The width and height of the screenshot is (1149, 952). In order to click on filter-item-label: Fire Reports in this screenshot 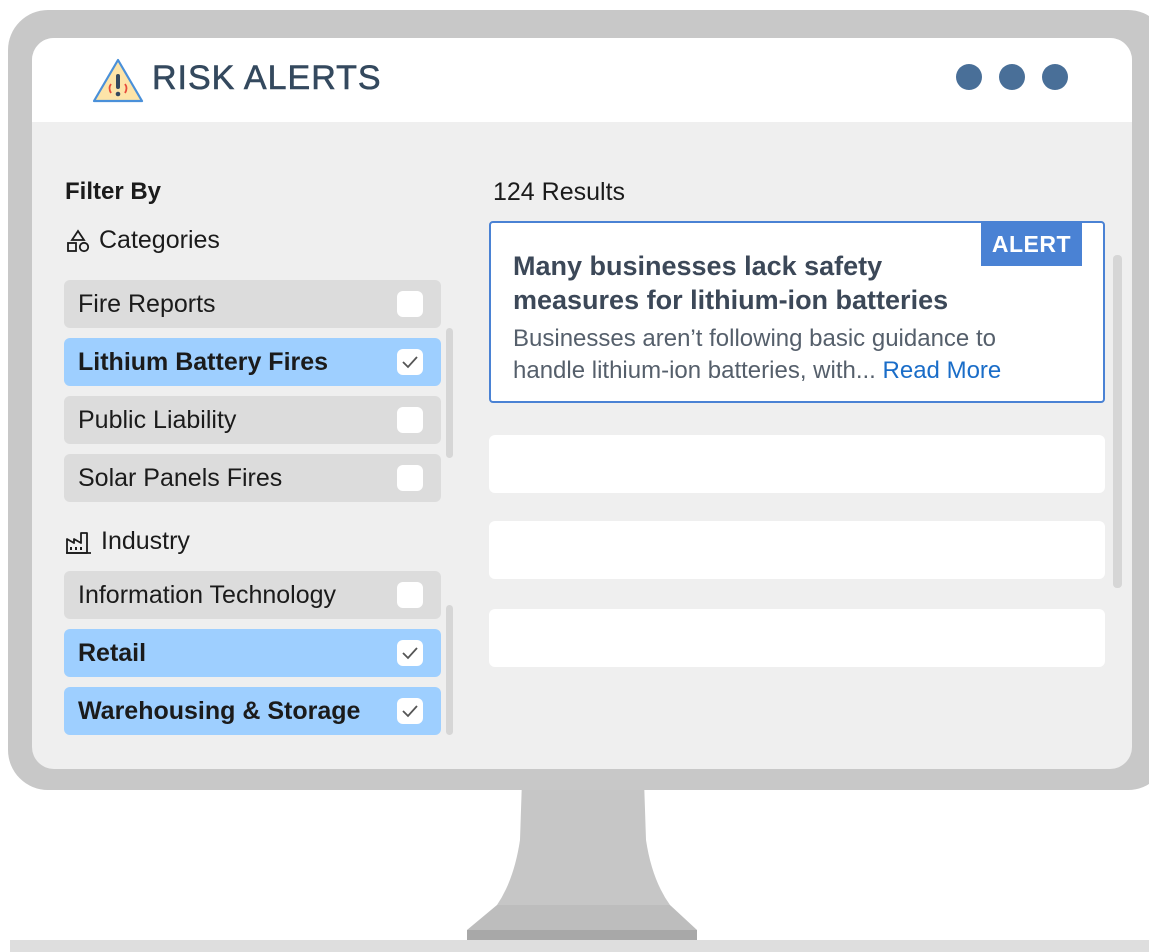, I will do `click(147, 303)`.